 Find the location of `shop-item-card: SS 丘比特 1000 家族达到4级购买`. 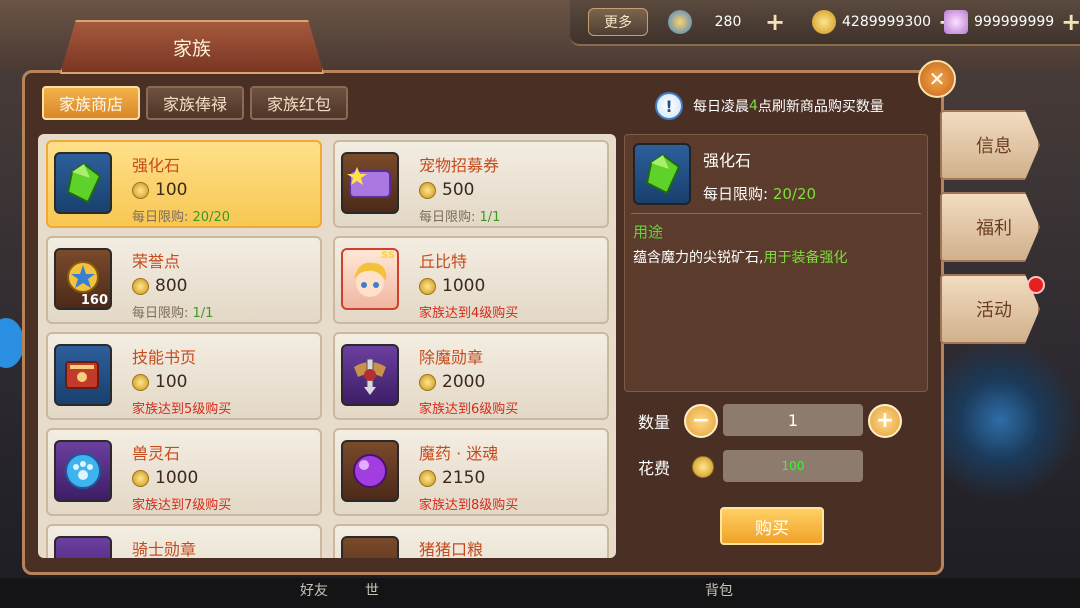

shop-item-card: SS 丘比特 1000 家族达到4级购买 is located at coordinates (471, 280).